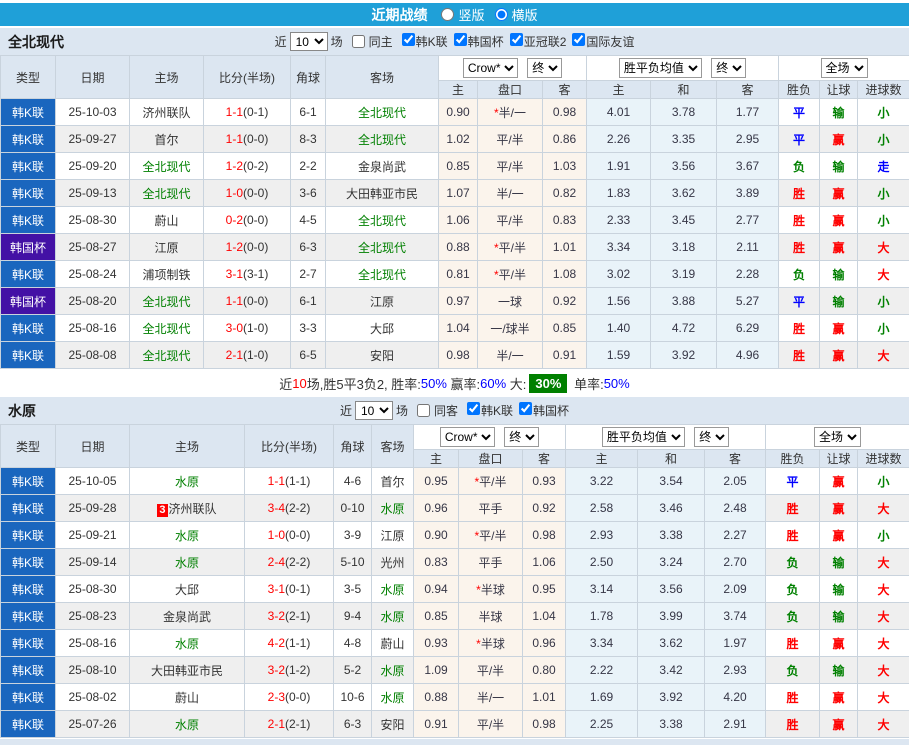 This screenshot has height=751, width=909. I want to click on eu-home-odds-cell: 3.14, so click(602, 589).